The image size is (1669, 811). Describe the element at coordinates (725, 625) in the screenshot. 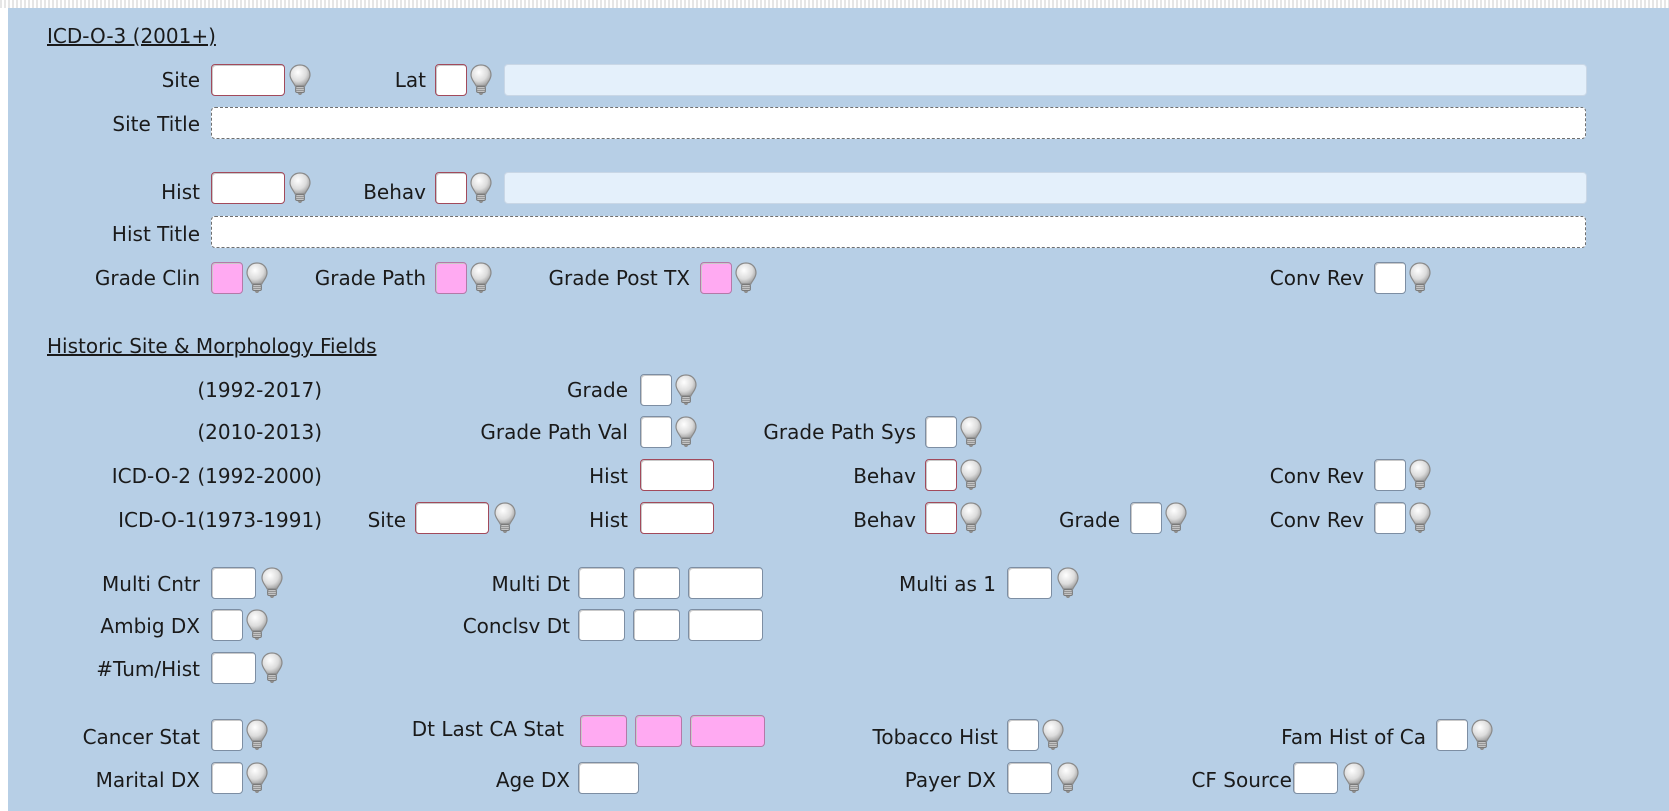

I see `conclsv-dt-year-input` at that location.